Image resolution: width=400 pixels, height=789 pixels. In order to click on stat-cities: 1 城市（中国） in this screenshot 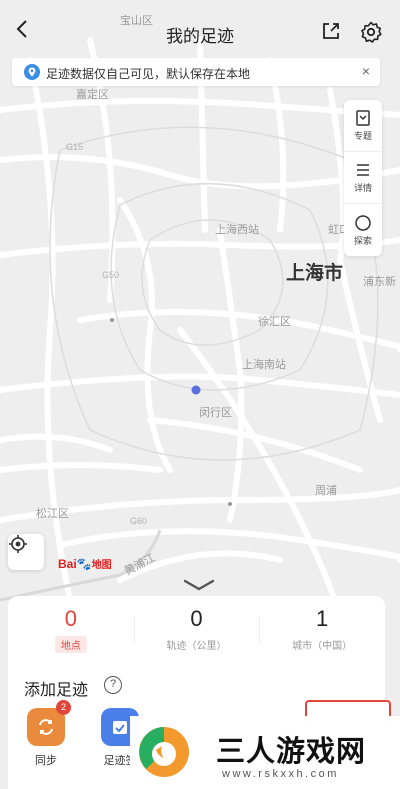, I will do `click(322, 632)`.